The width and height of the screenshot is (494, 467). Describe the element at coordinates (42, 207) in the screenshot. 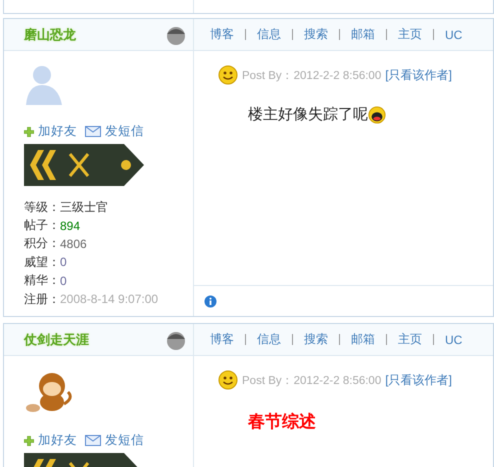

I see `stat-label: 等级：` at that location.